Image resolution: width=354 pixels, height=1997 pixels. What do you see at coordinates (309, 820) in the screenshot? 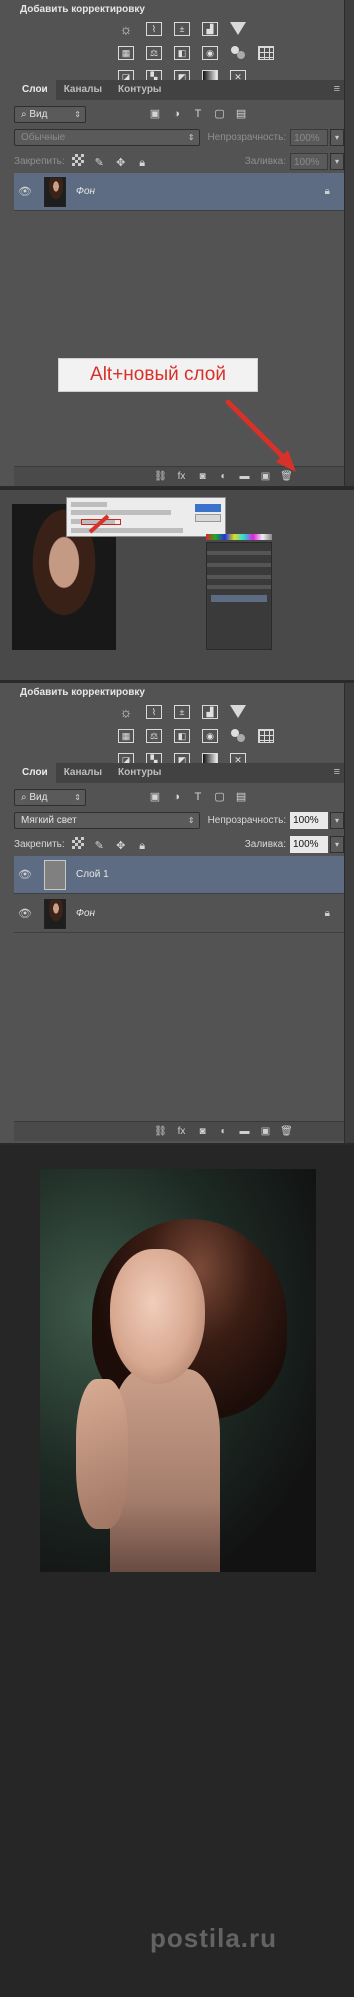
I see `opacity-input: 100%` at bounding box center [309, 820].